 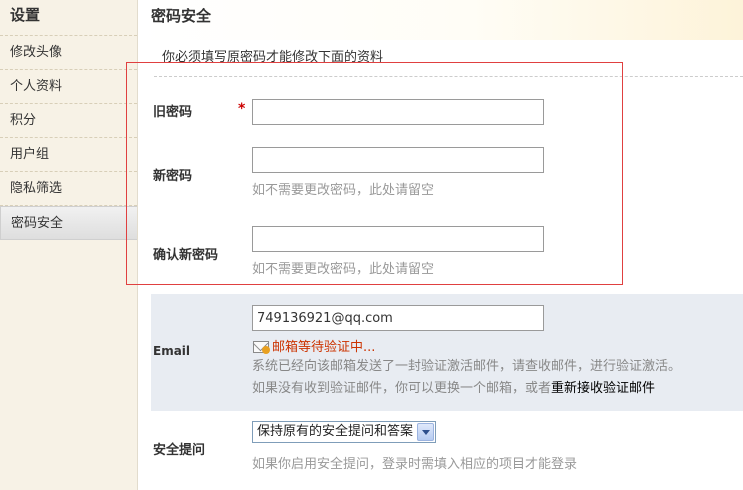 What do you see at coordinates (273, 57) in the screenshot?
I see `password-required-notice: 你必须填写原密码才能修改下面的资料` at bounding box center [273, 57].